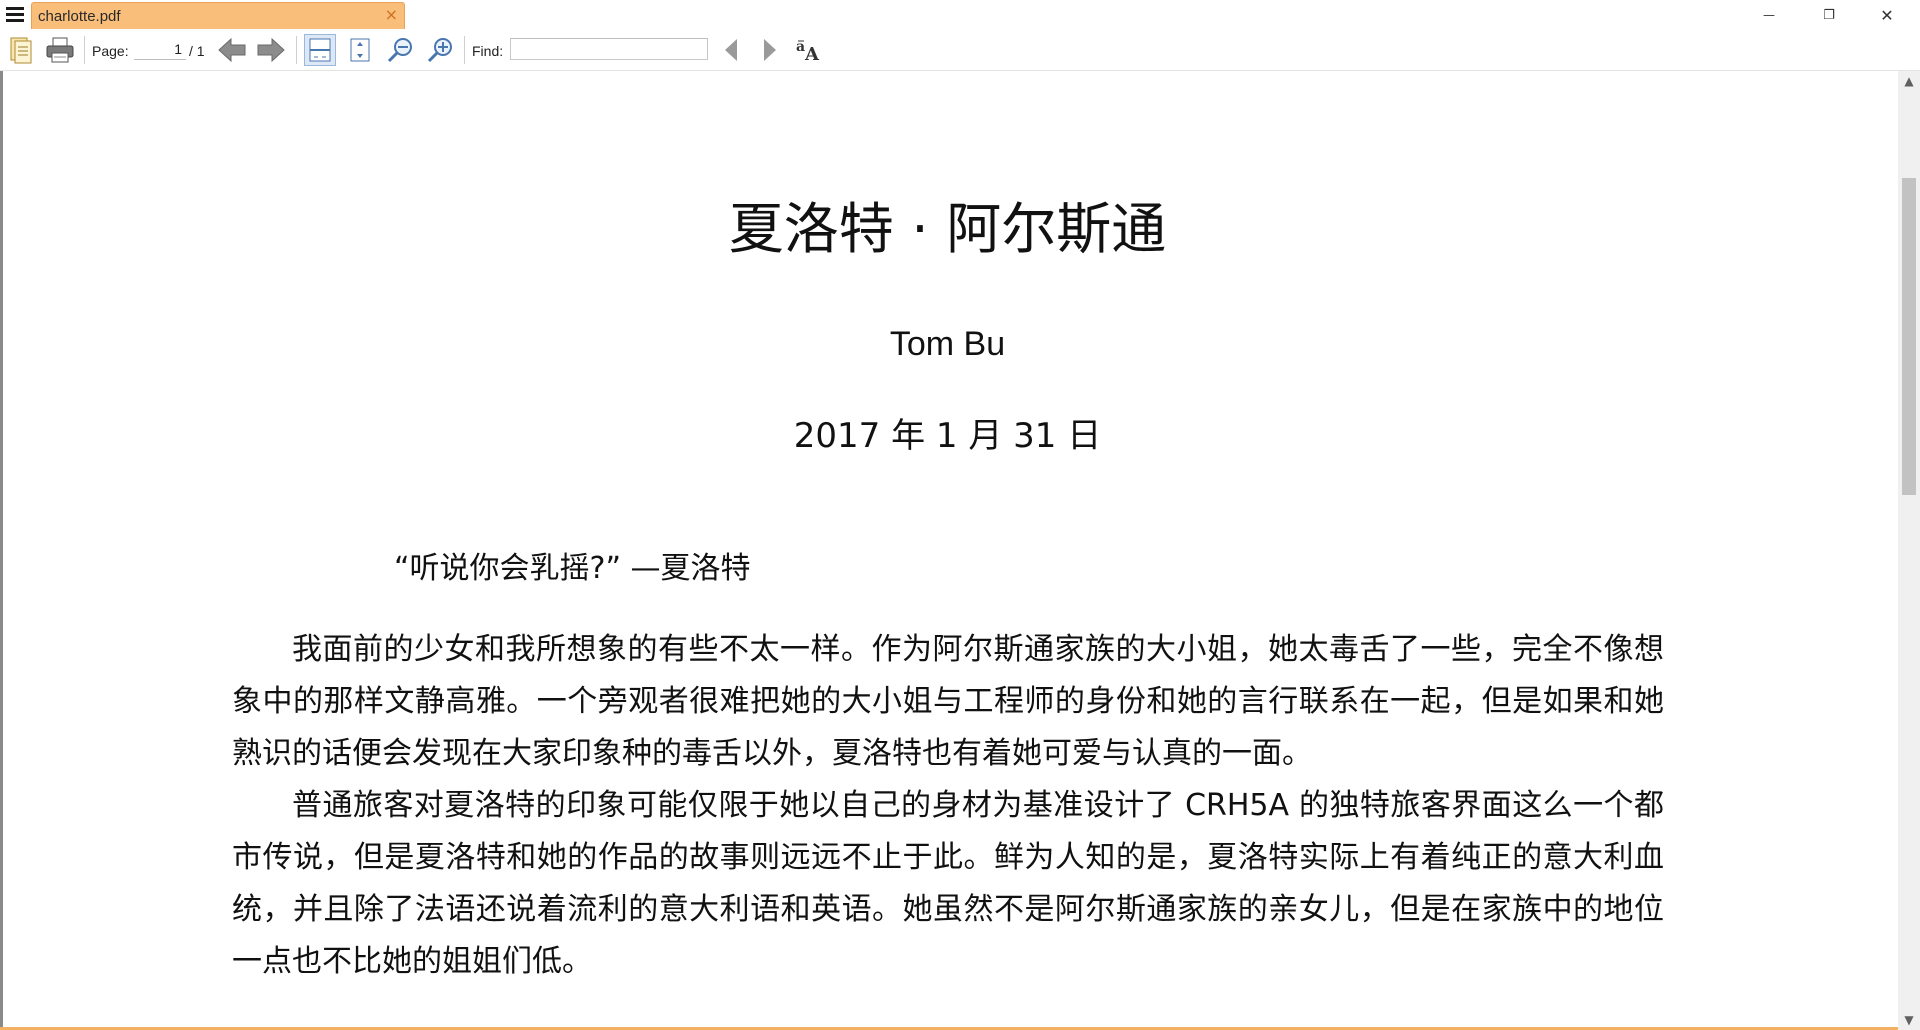 The image size is (1920, 1030). Describe the element at coordinates (731, 50) in the screenshot. I see `find-previous-icon` at that location.